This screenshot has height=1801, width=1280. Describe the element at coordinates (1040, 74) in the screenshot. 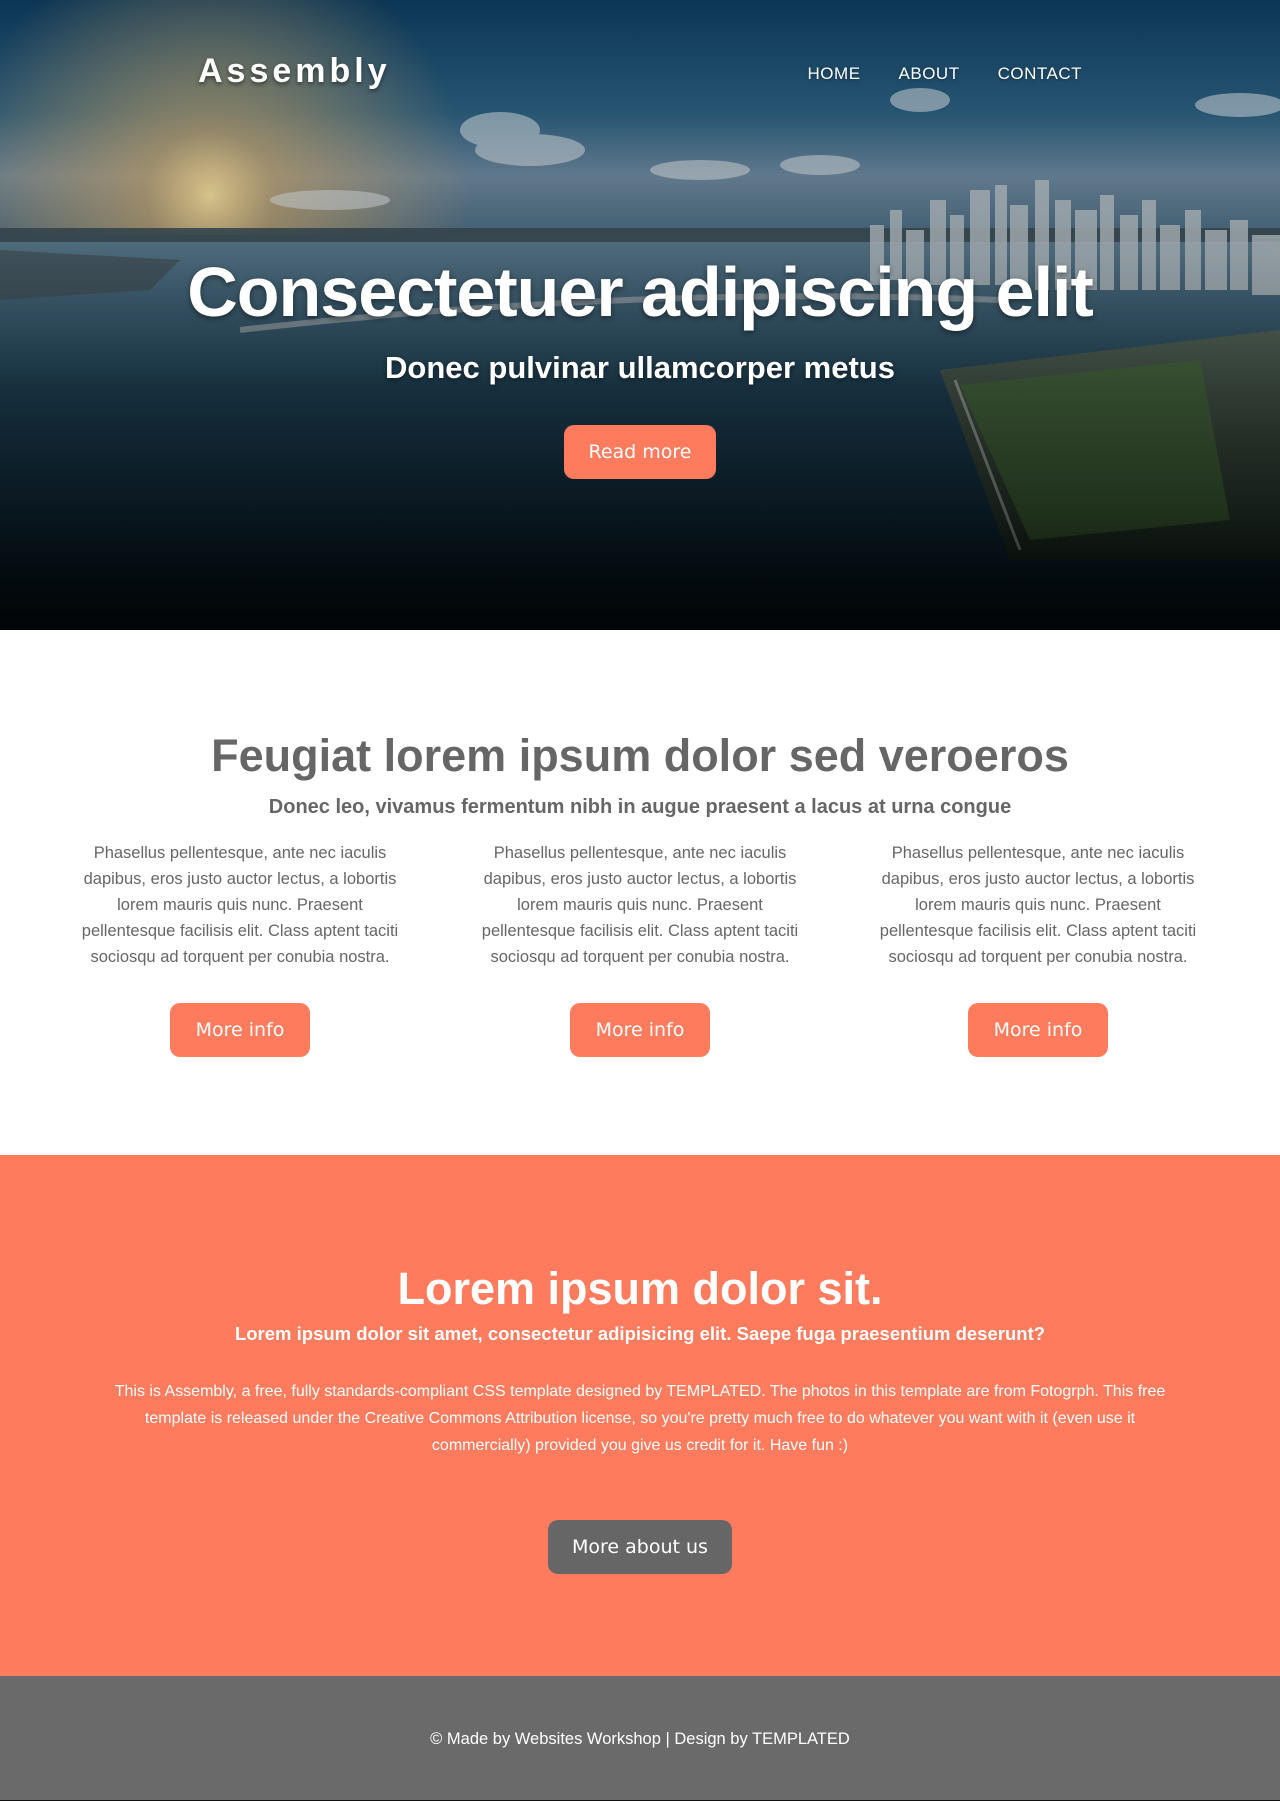

I see `nav-contact: CONTACT` at that location.